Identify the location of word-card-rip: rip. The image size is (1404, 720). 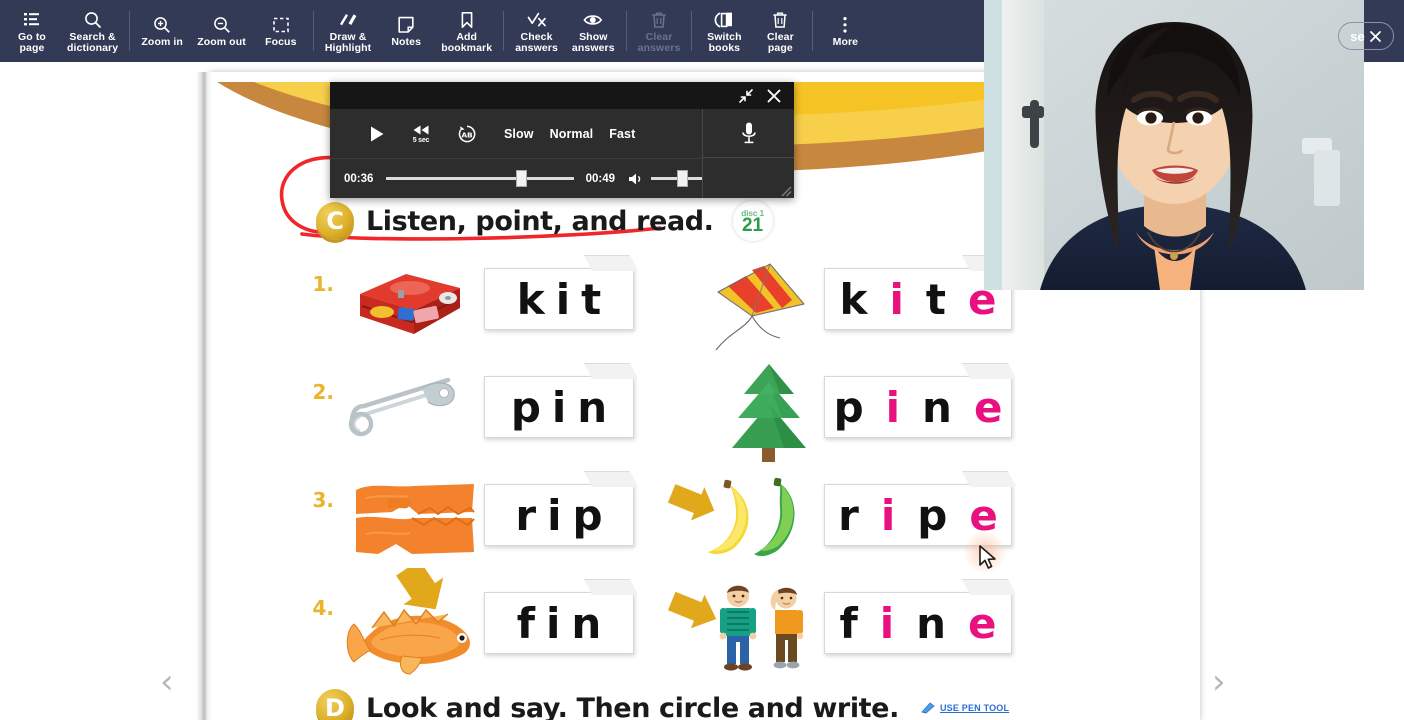
(559, 515).